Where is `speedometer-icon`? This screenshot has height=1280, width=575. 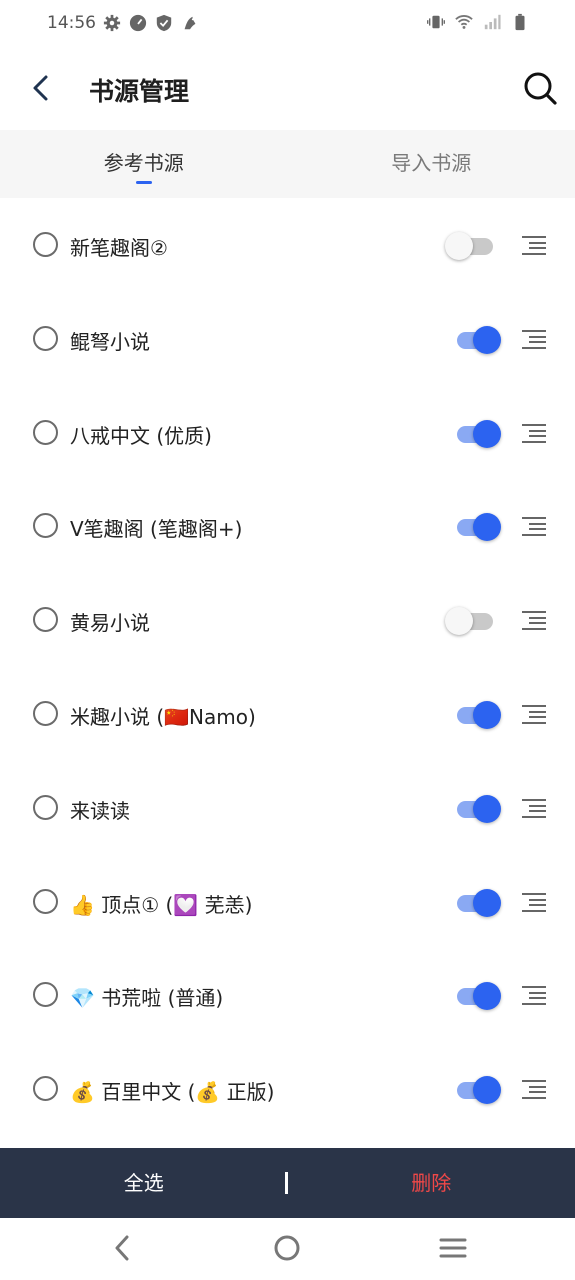 speedometer-icon is located at coordinates (138, 23).